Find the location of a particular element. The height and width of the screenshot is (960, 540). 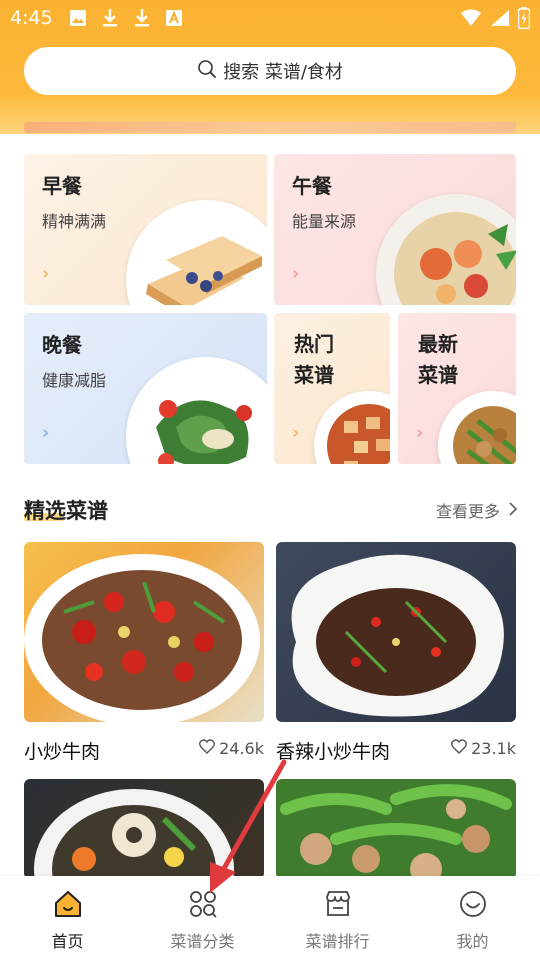

header: 4:45 搜索 菜谱/食材 is located at coordinates (270, 67).